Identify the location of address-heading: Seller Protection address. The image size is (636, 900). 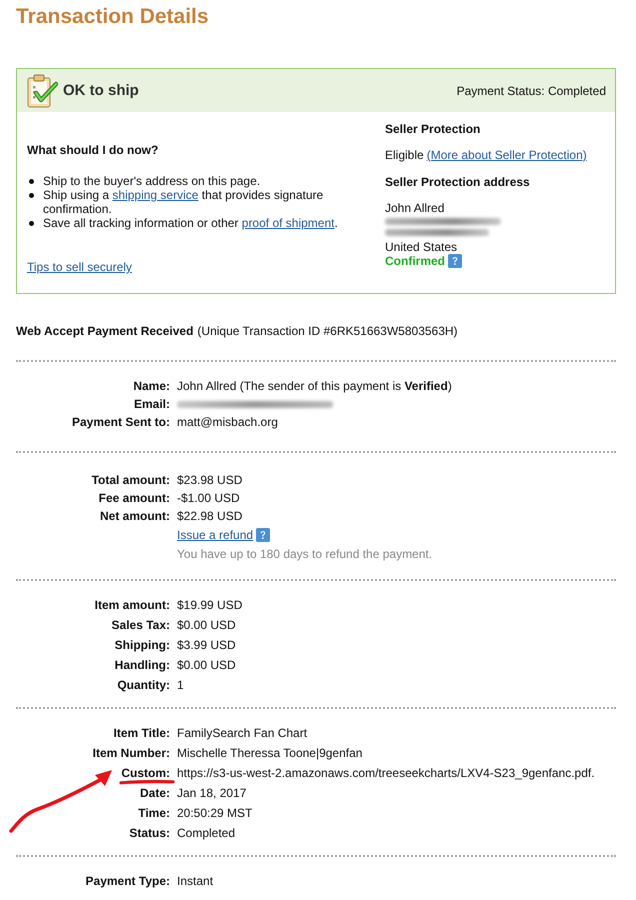
(458, 182).